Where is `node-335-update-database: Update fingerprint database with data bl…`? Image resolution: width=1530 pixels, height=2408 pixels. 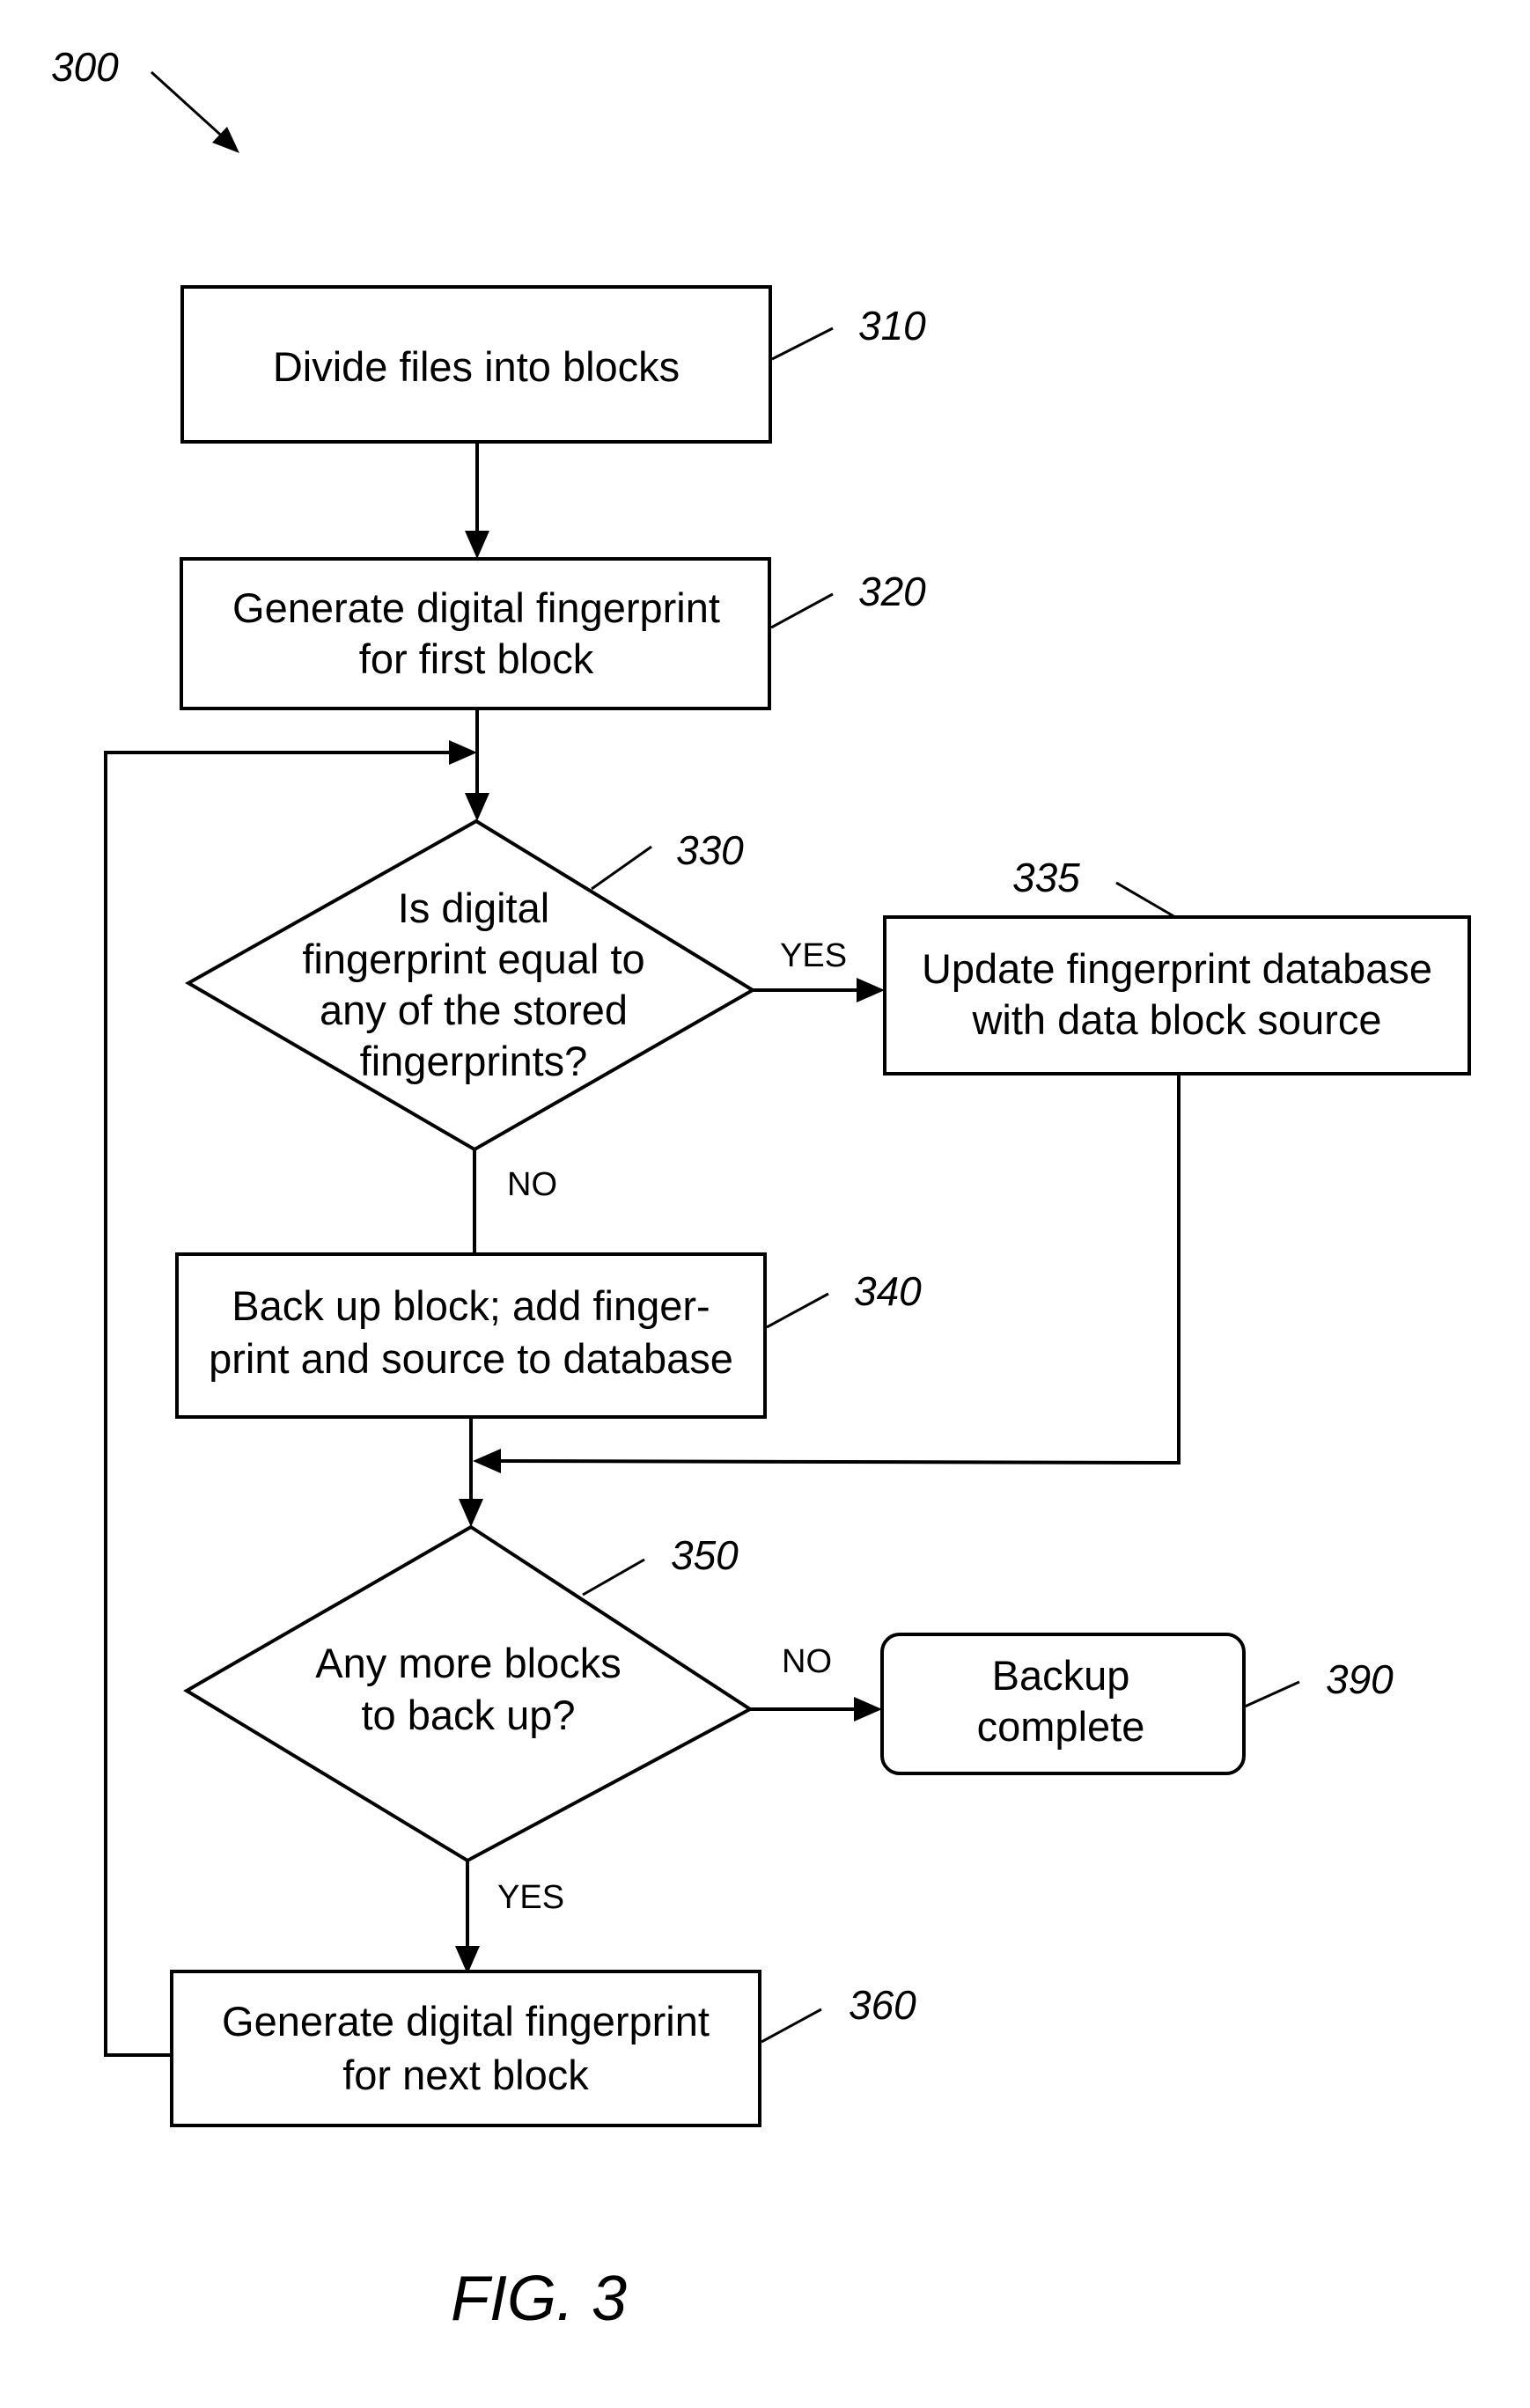
node-335-update-database: Update fingerprint database with data bl… is located at coordinates (1177, 995).